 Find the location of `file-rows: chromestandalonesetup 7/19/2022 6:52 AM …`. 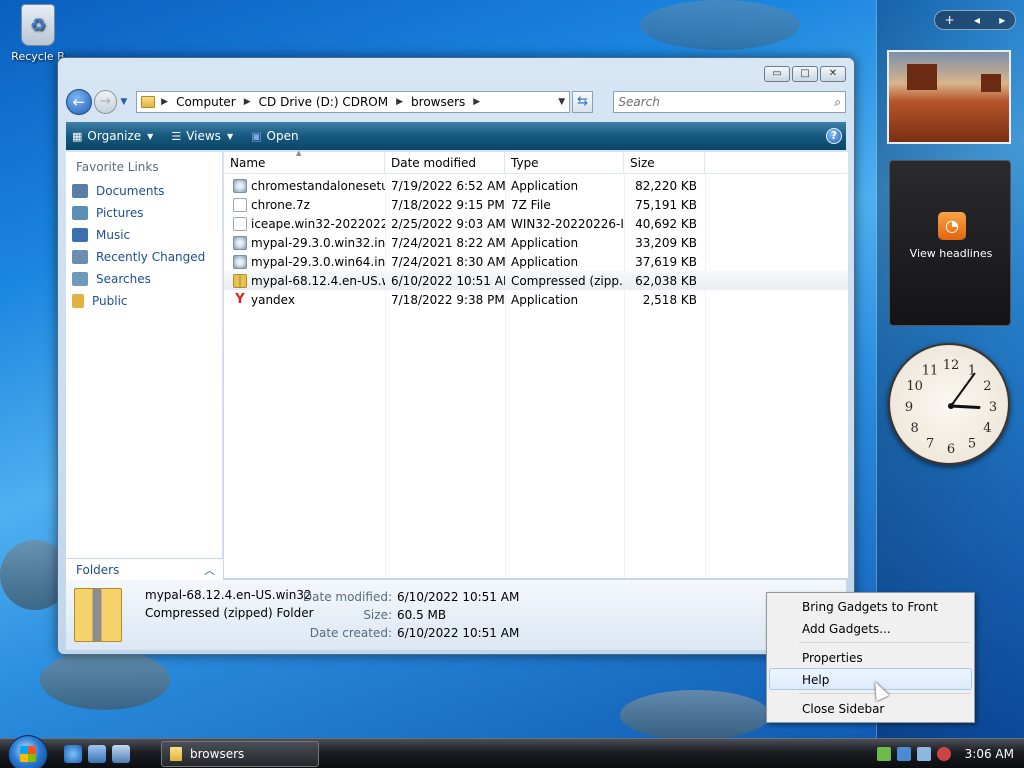

file-rows: chromestandalonesetup 7/19/2022 6:52 AM … is located at coordinates (536, 241).